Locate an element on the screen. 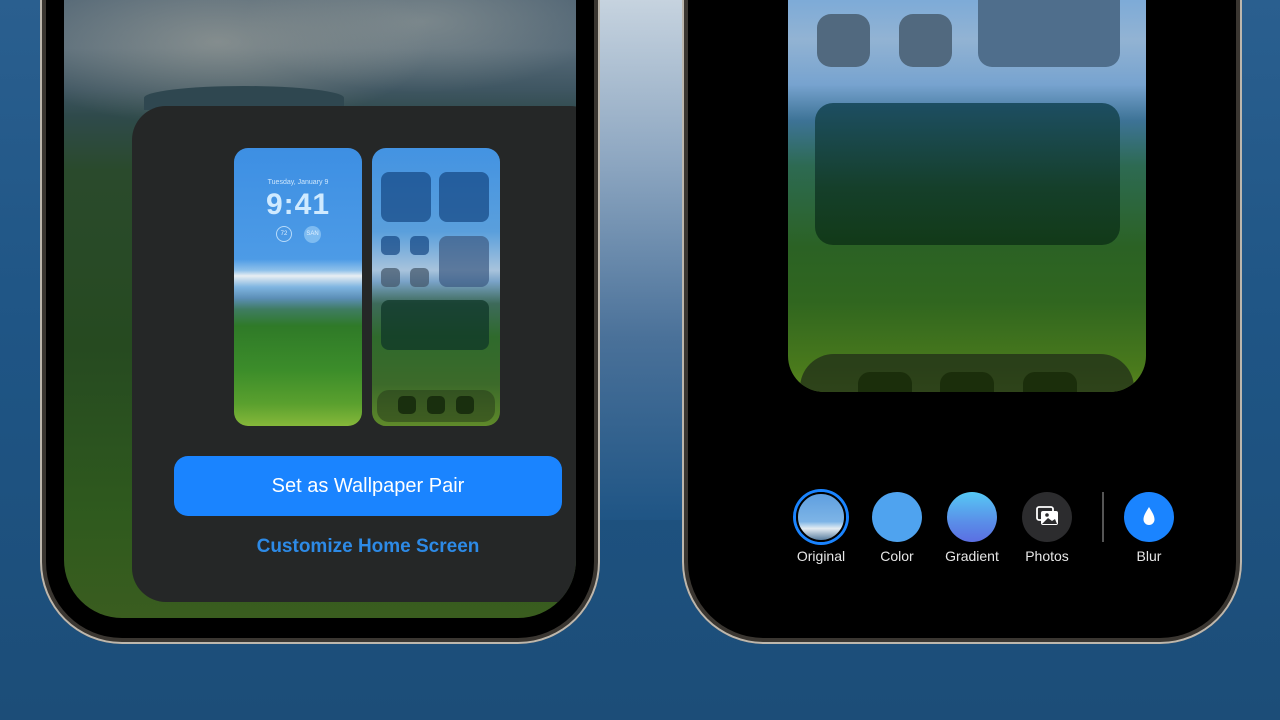  option-blur: Blur is located at coordinates (1149, 528).